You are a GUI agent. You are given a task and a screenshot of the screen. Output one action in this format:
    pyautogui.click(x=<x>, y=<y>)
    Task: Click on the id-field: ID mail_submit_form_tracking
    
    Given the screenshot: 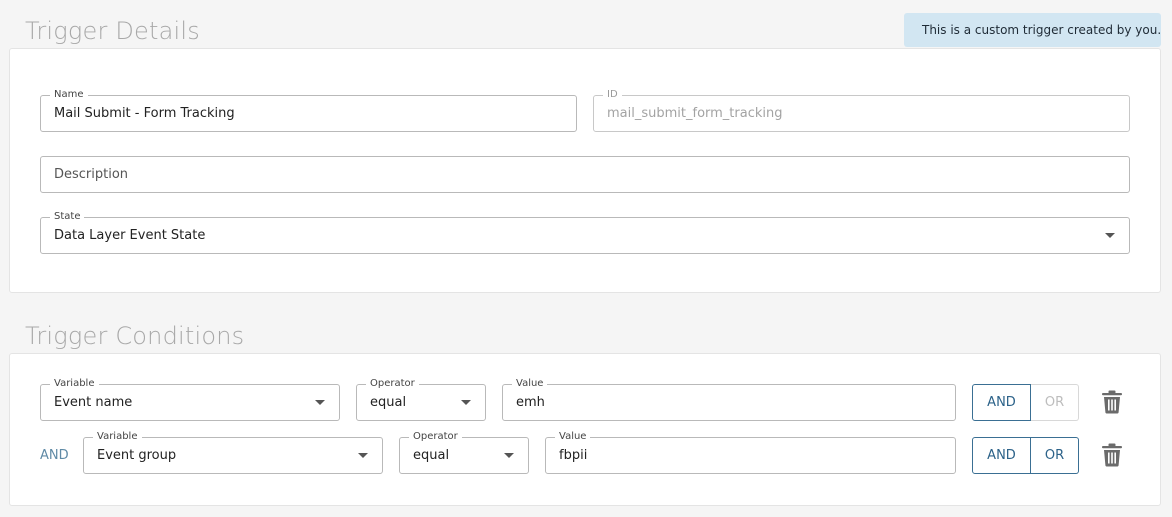 What is the action you would take?
    pyautogui.click(x=861, y=110)
    